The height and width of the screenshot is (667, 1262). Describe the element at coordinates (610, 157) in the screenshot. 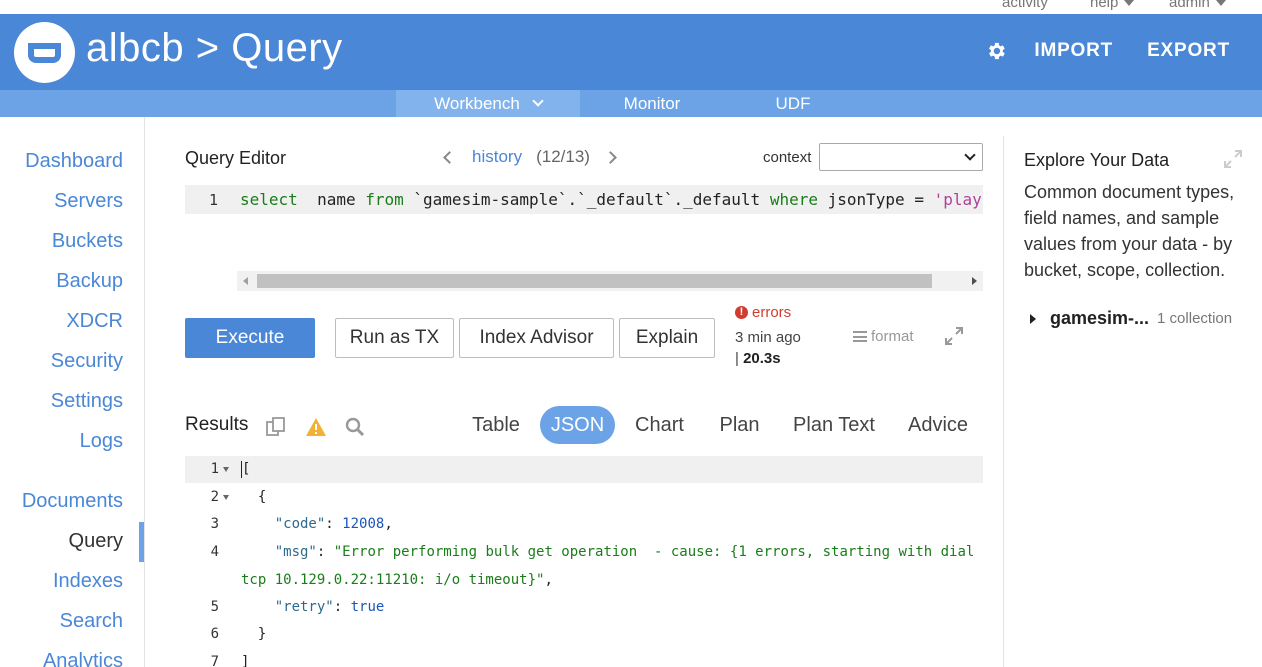

I see `chevron-right-icon` at that location.